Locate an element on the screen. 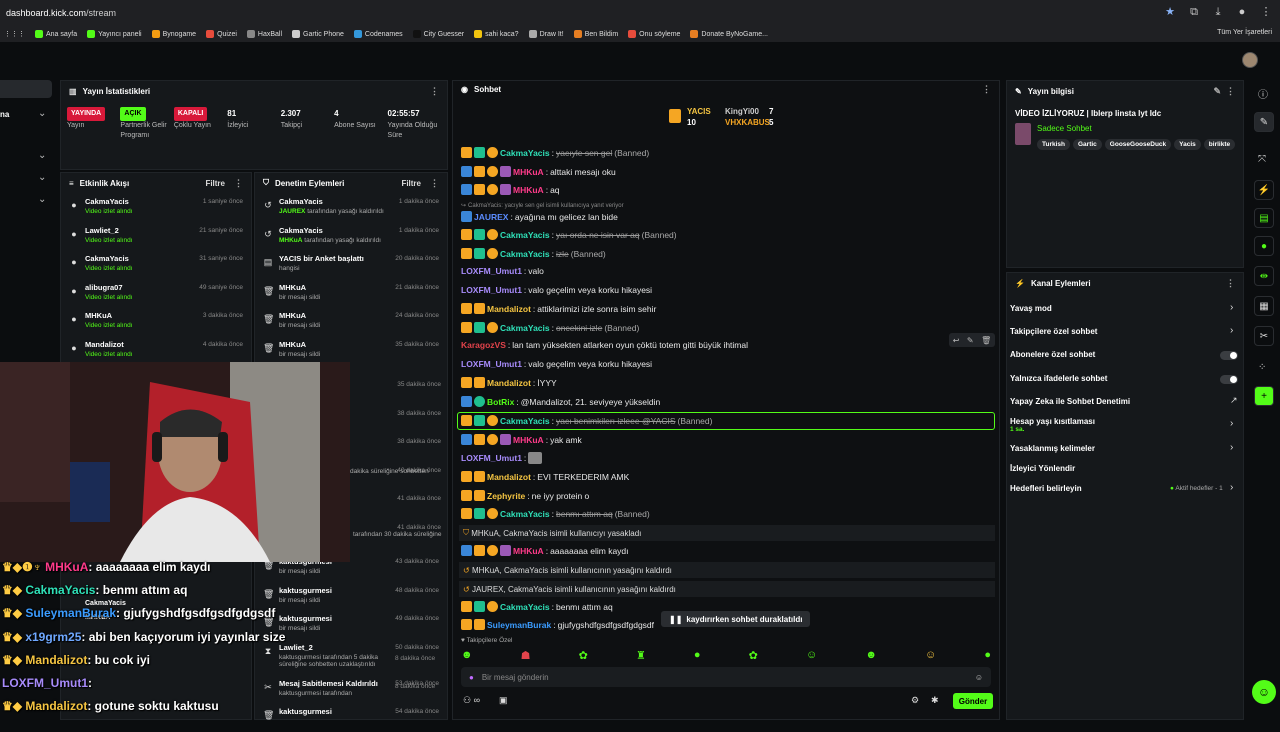 This screenshot has width=1280, height=732. chat-message: Mandalizot: İYYY is located at coordinates (509, 382).